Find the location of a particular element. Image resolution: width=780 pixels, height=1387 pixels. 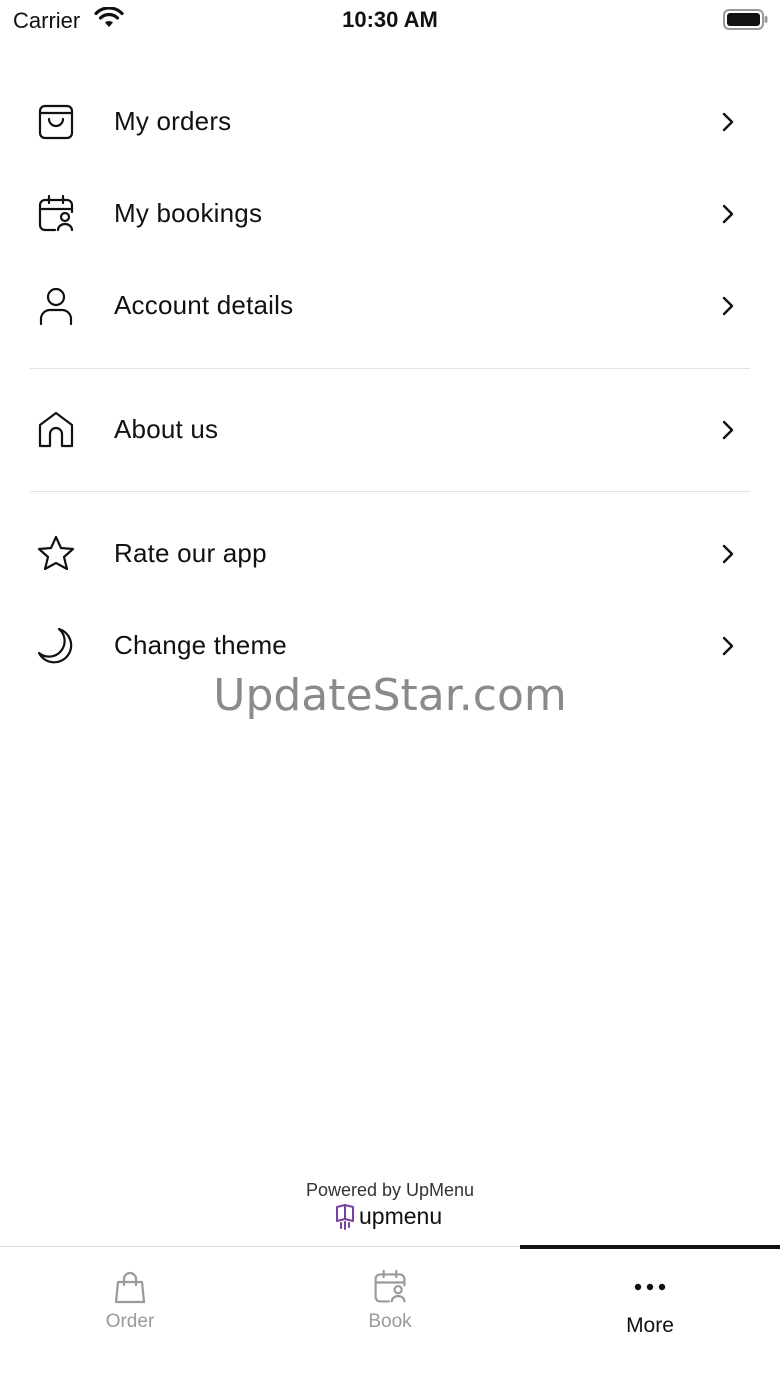

menu-item-rate-our-app: Rate our app is located at coordinates (390, 554).